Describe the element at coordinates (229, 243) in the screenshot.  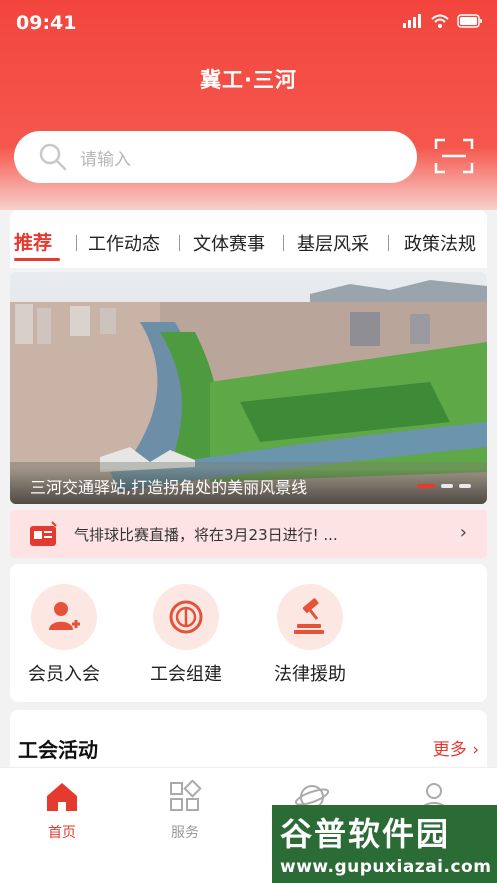
I see `tab-sports-events: 文体赛事` at that location.